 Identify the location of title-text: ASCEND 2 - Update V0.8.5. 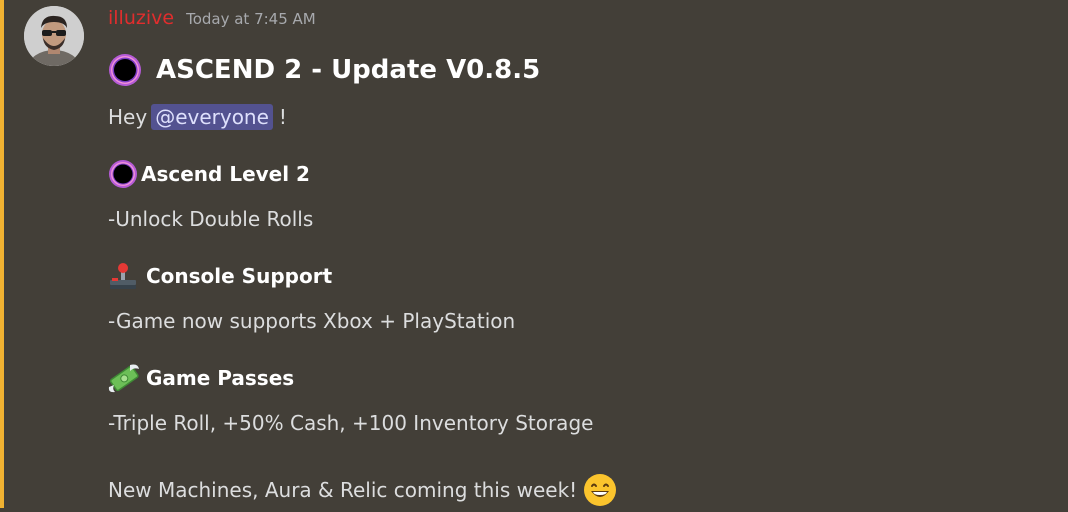
(348, 70).